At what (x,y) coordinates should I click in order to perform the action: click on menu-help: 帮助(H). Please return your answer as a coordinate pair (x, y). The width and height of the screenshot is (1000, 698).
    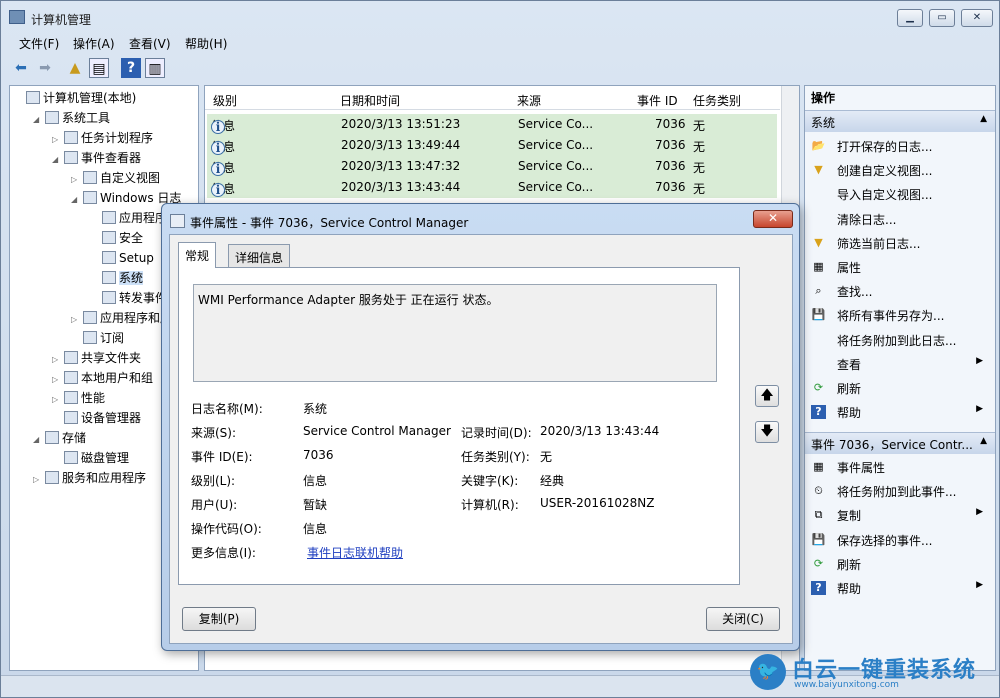
    Looking at the image, I should click on (206, 43).